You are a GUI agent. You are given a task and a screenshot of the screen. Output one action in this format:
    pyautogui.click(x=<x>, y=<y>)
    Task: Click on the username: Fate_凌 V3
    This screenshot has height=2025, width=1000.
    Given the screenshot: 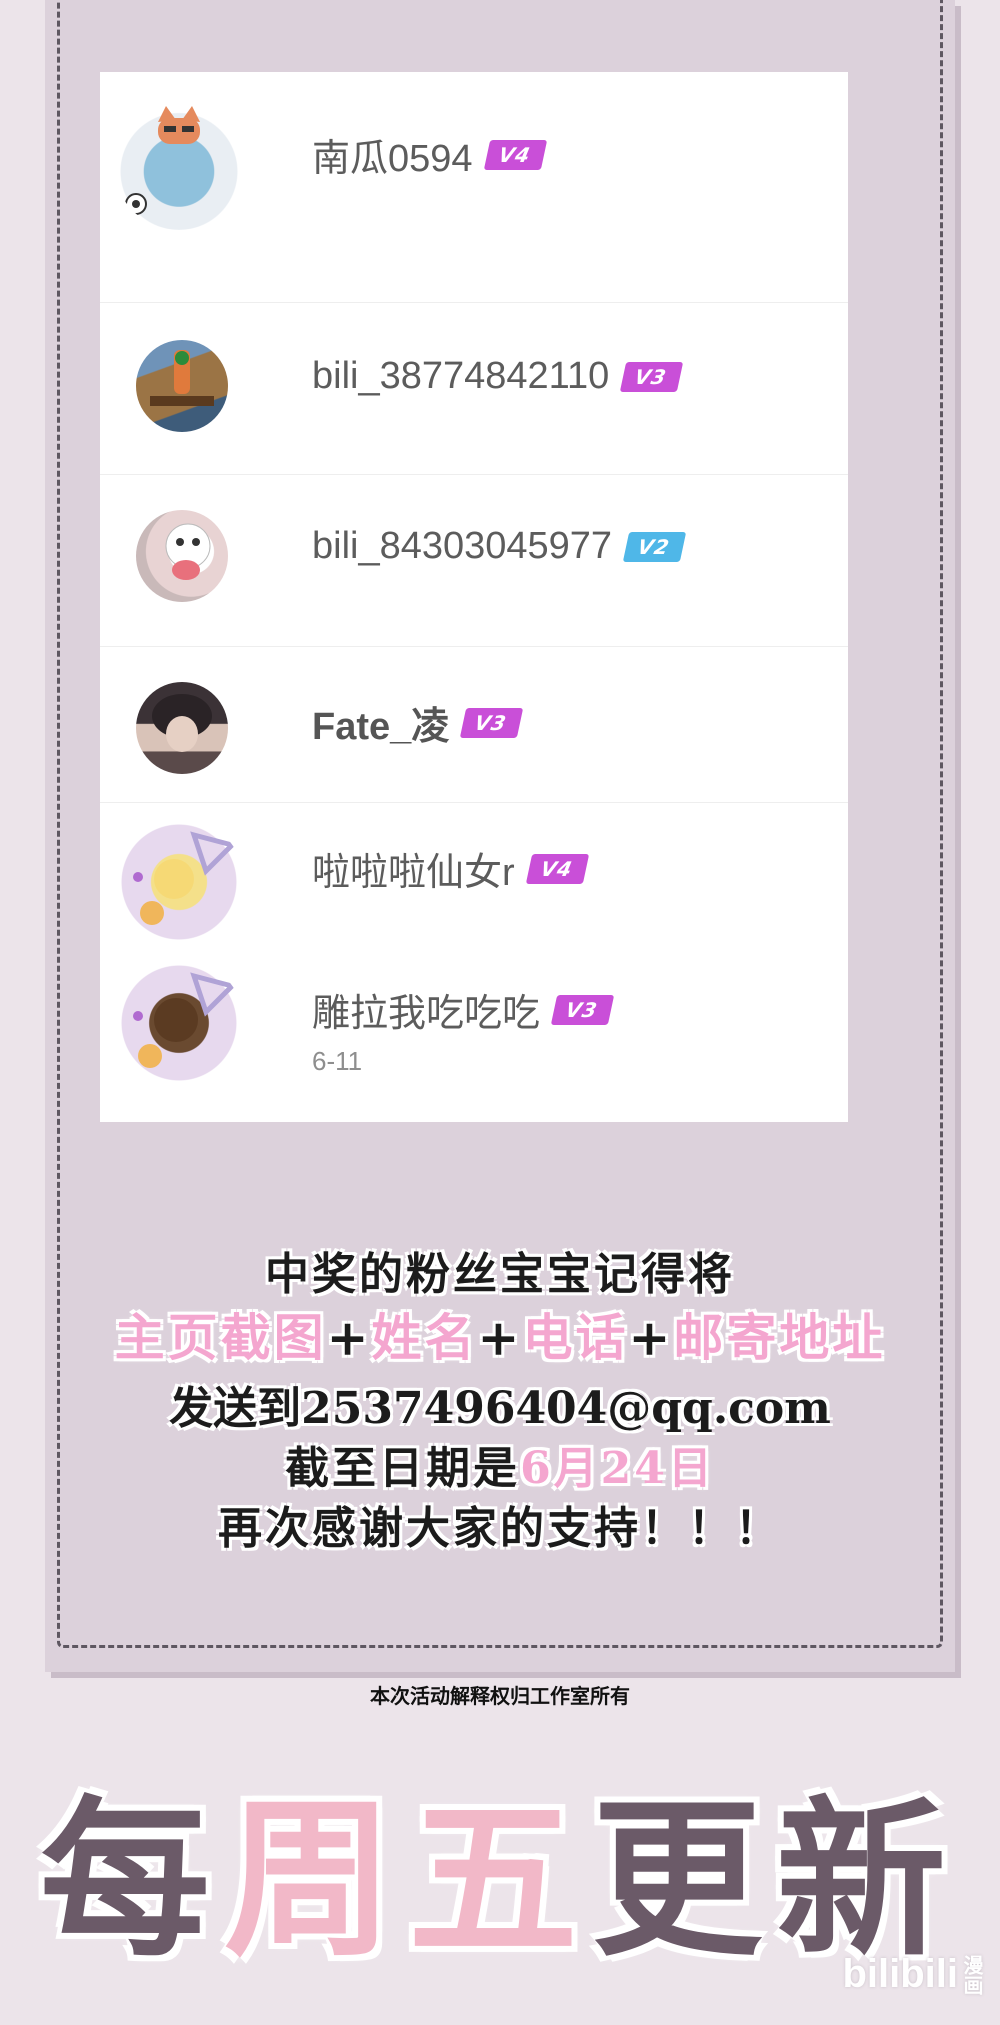 What is the action you would take?
    pyautogui.click(x=418, y=722)
    